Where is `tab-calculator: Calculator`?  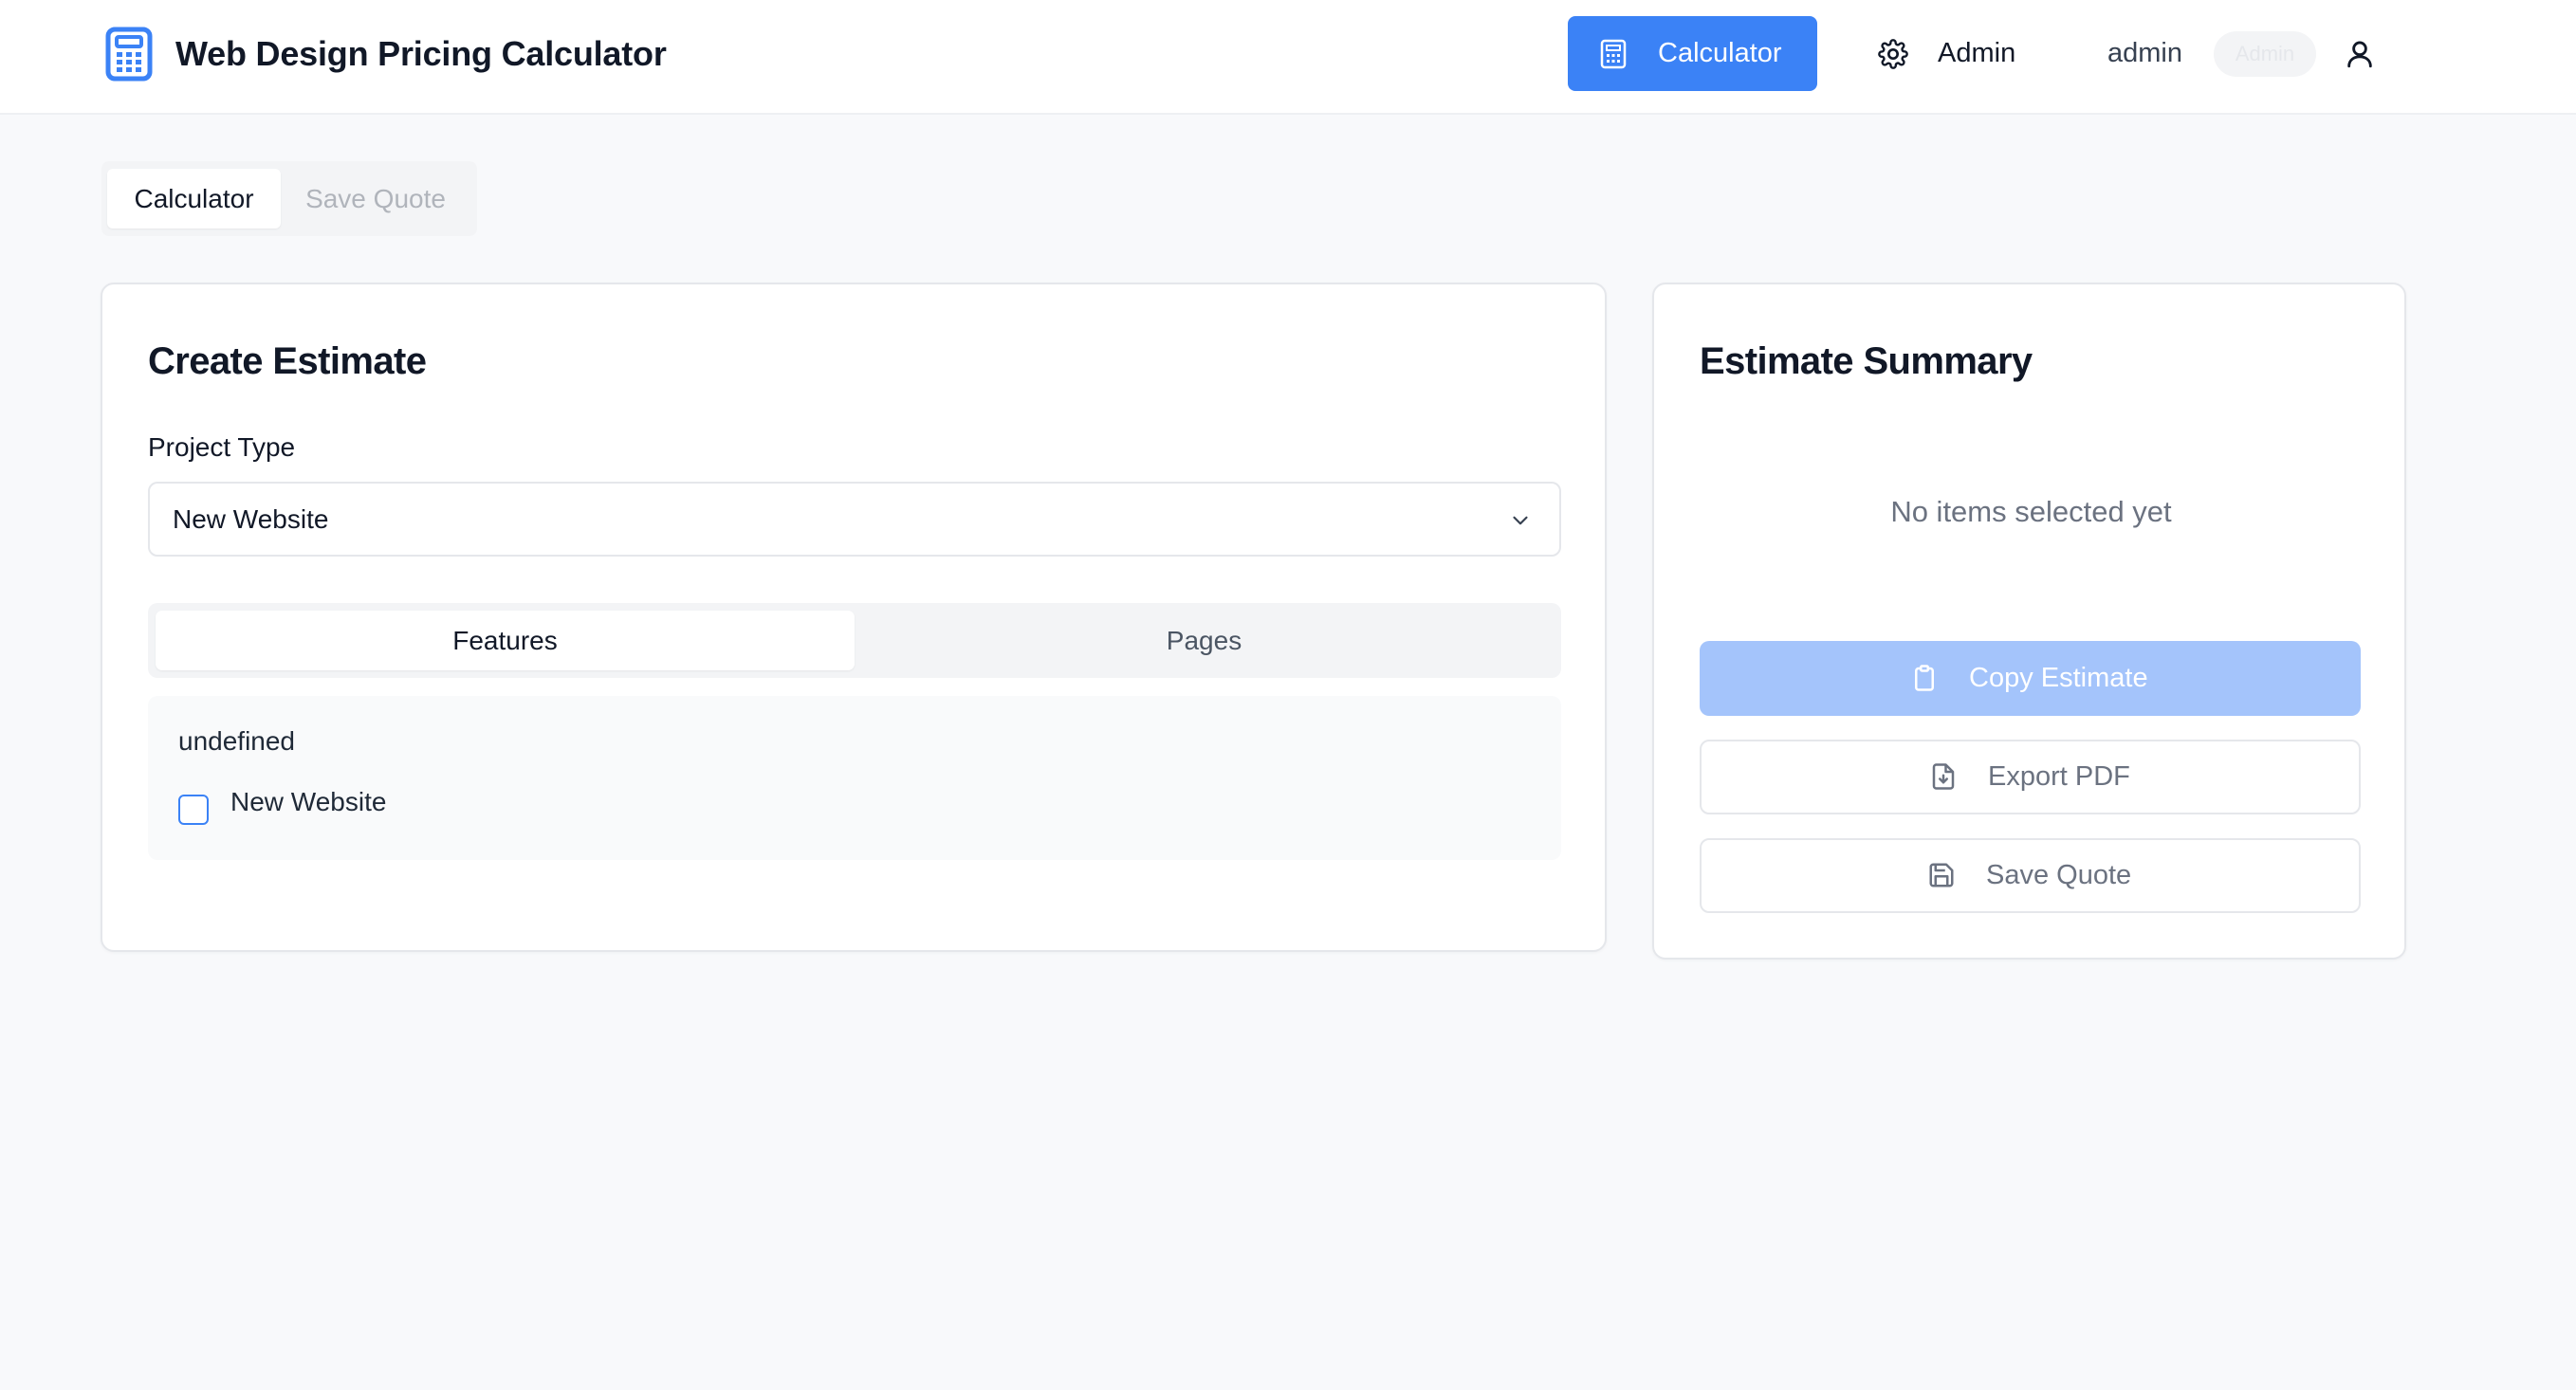 tab-calculator: Calculator is located at coordinates (194, 199).